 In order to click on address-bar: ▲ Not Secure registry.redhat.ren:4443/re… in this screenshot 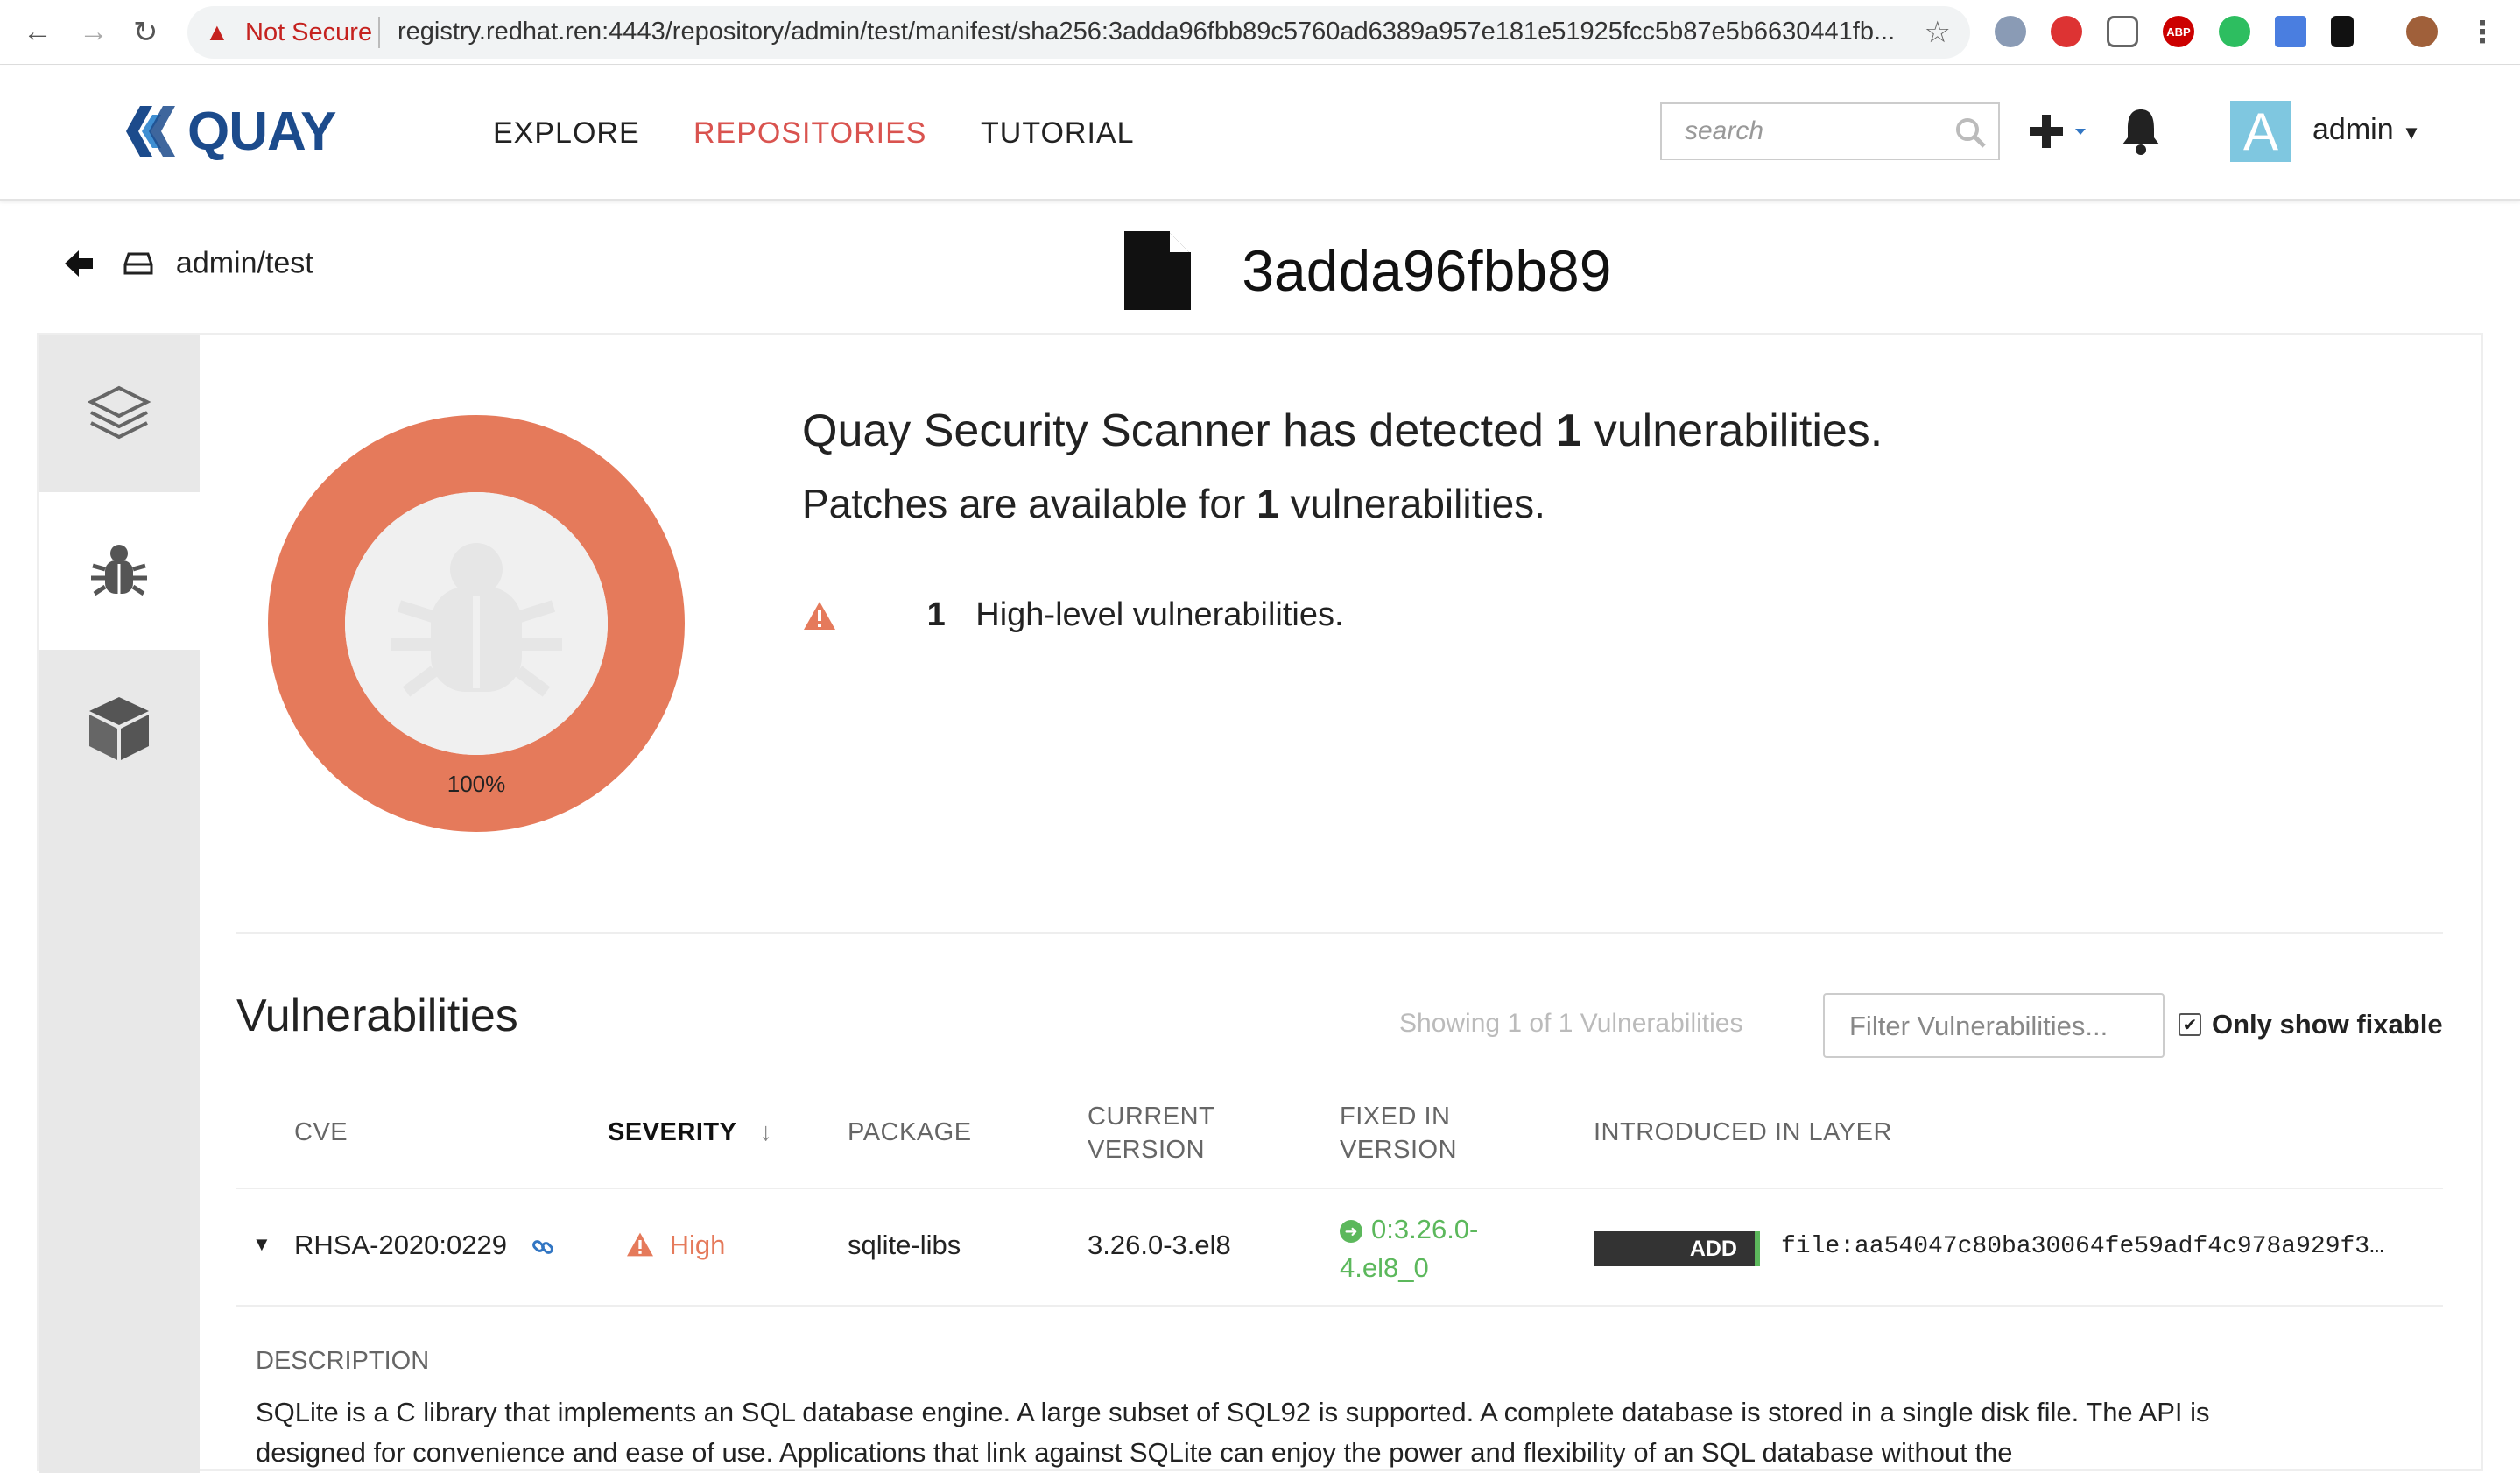, I will do `click(1078, 32)`.